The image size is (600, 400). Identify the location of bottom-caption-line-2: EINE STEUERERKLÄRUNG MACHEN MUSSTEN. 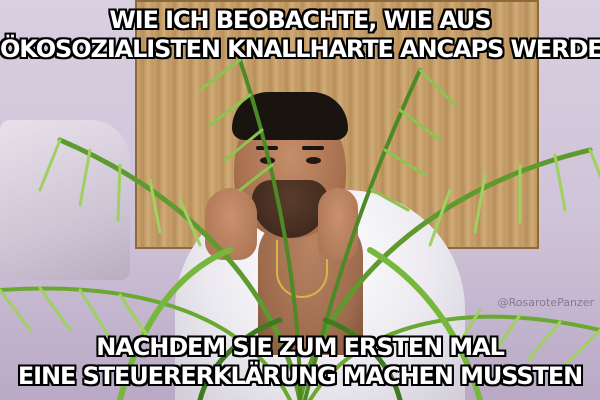
(300, 376).